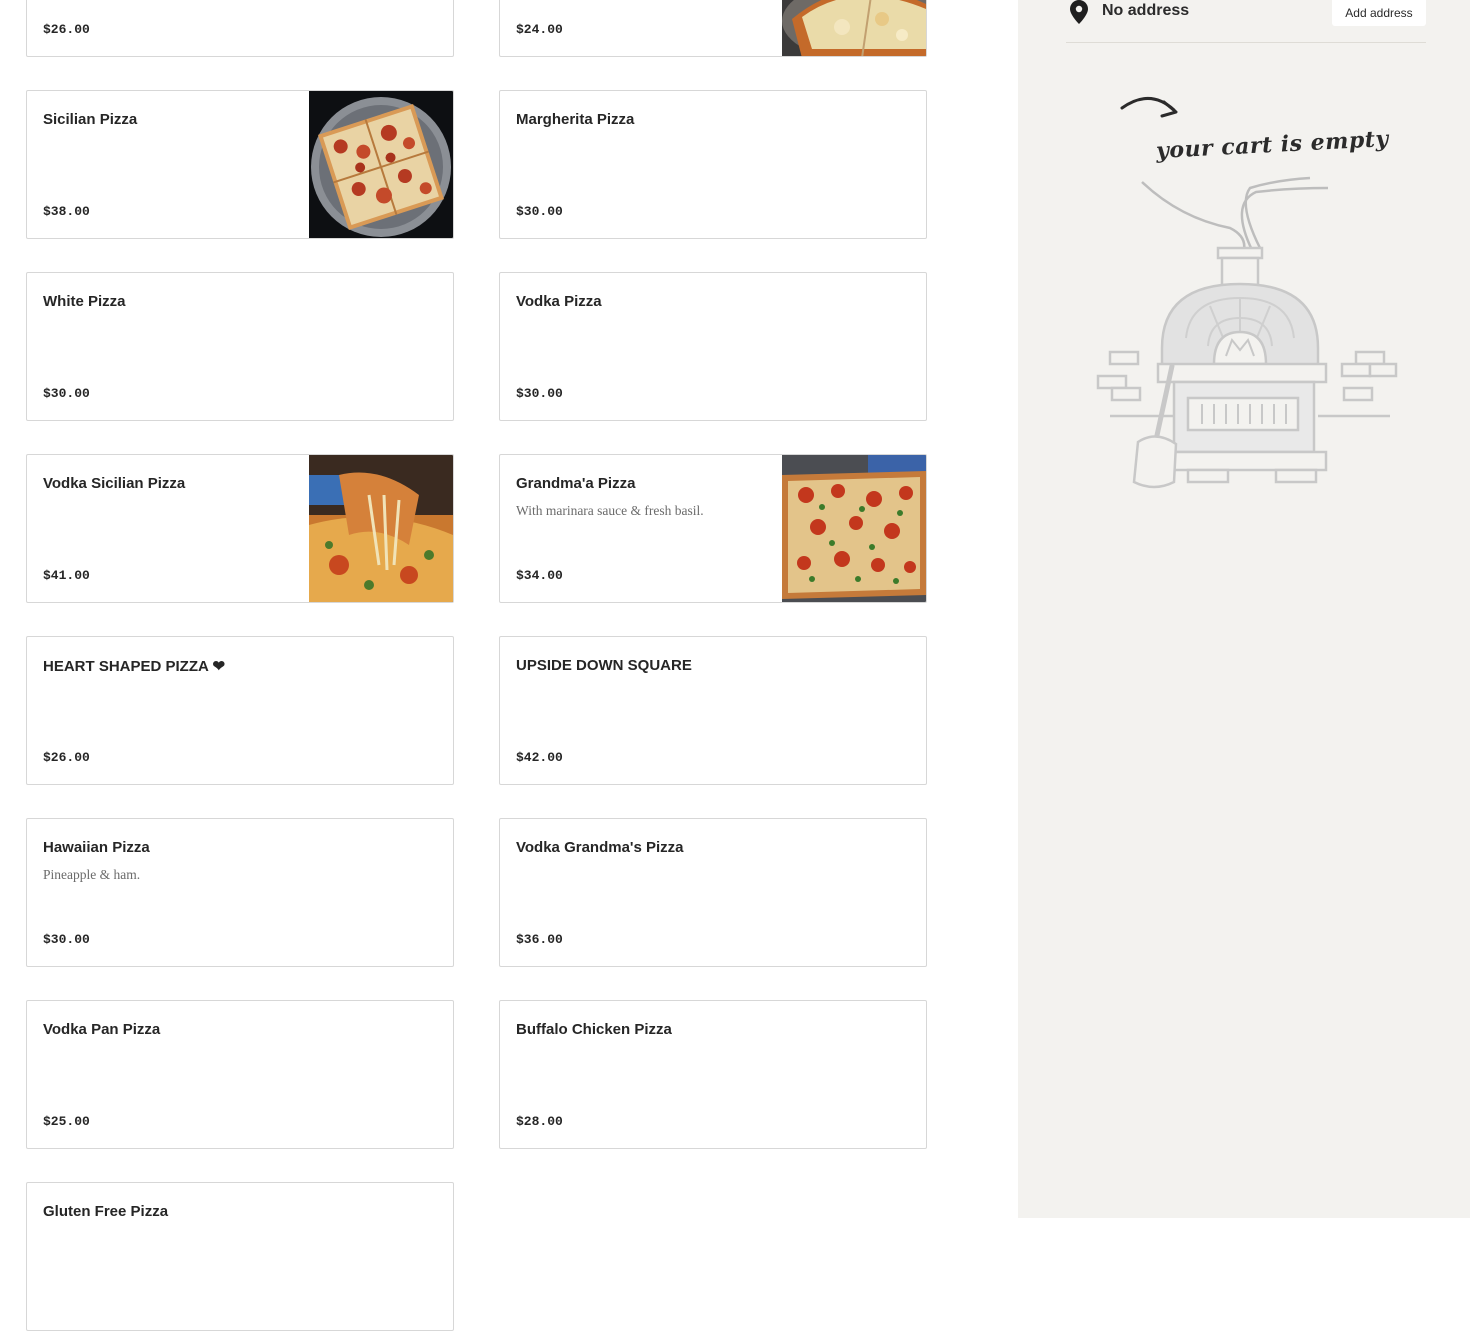 The image size is (1470, 1331). What do you see at coordinates (66, 575) in the screenshot?
I see `menu-item-price: $41.00` at bounding box center [66, 575].